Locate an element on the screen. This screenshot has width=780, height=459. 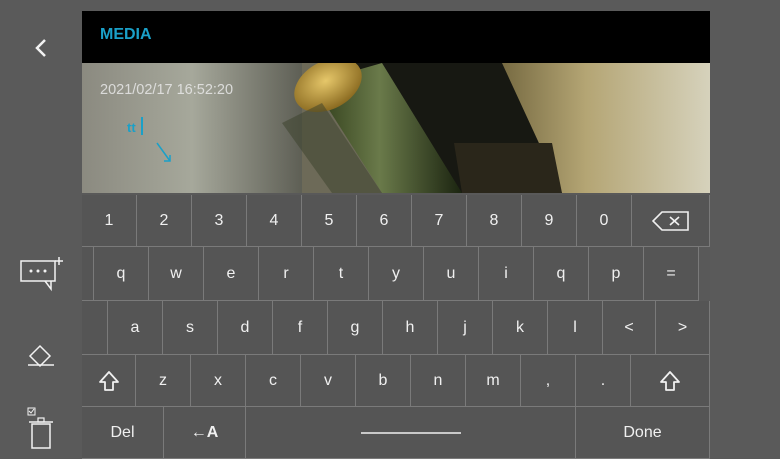
key-j: j is located at coordinates (465, 328).